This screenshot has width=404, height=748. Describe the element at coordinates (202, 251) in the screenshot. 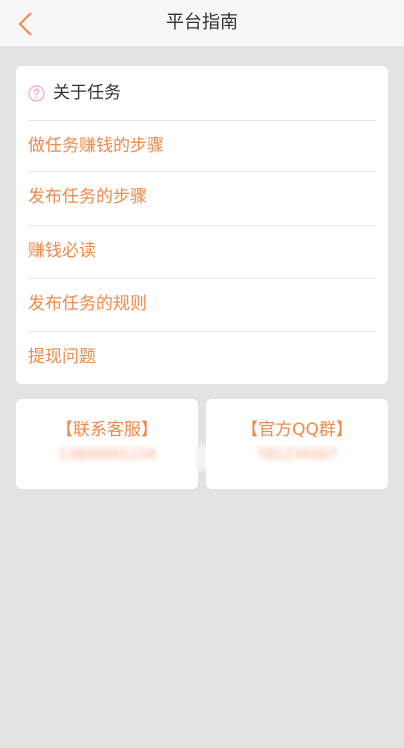

I see `menu-item-must-read: 赚钱必读` at that location.